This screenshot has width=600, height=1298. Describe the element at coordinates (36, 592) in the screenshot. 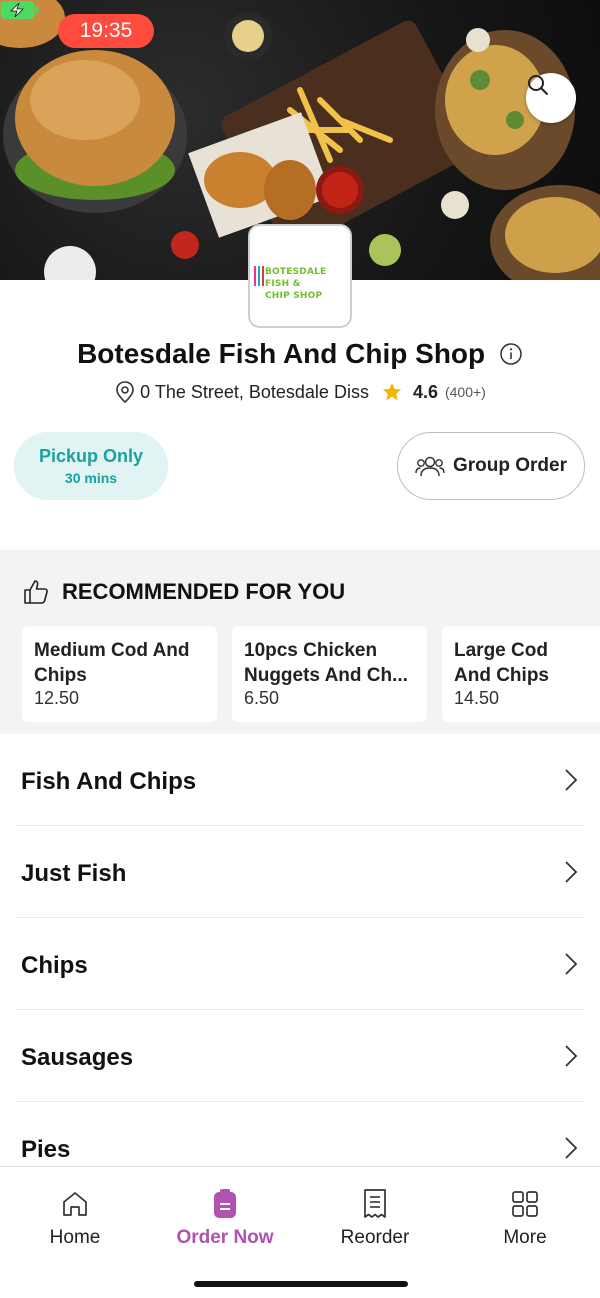

I see `thumbs-up-icon` at that location.